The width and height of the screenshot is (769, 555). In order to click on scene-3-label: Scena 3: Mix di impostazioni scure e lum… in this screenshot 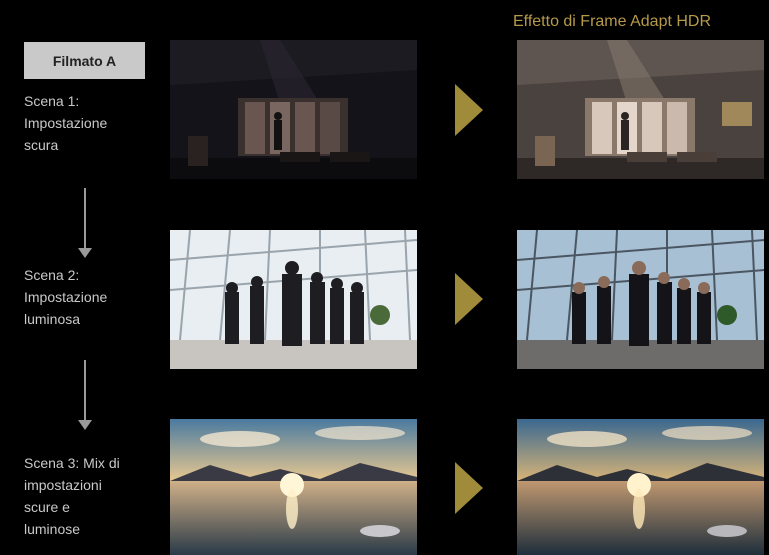, I will do `click(72, 496)`.